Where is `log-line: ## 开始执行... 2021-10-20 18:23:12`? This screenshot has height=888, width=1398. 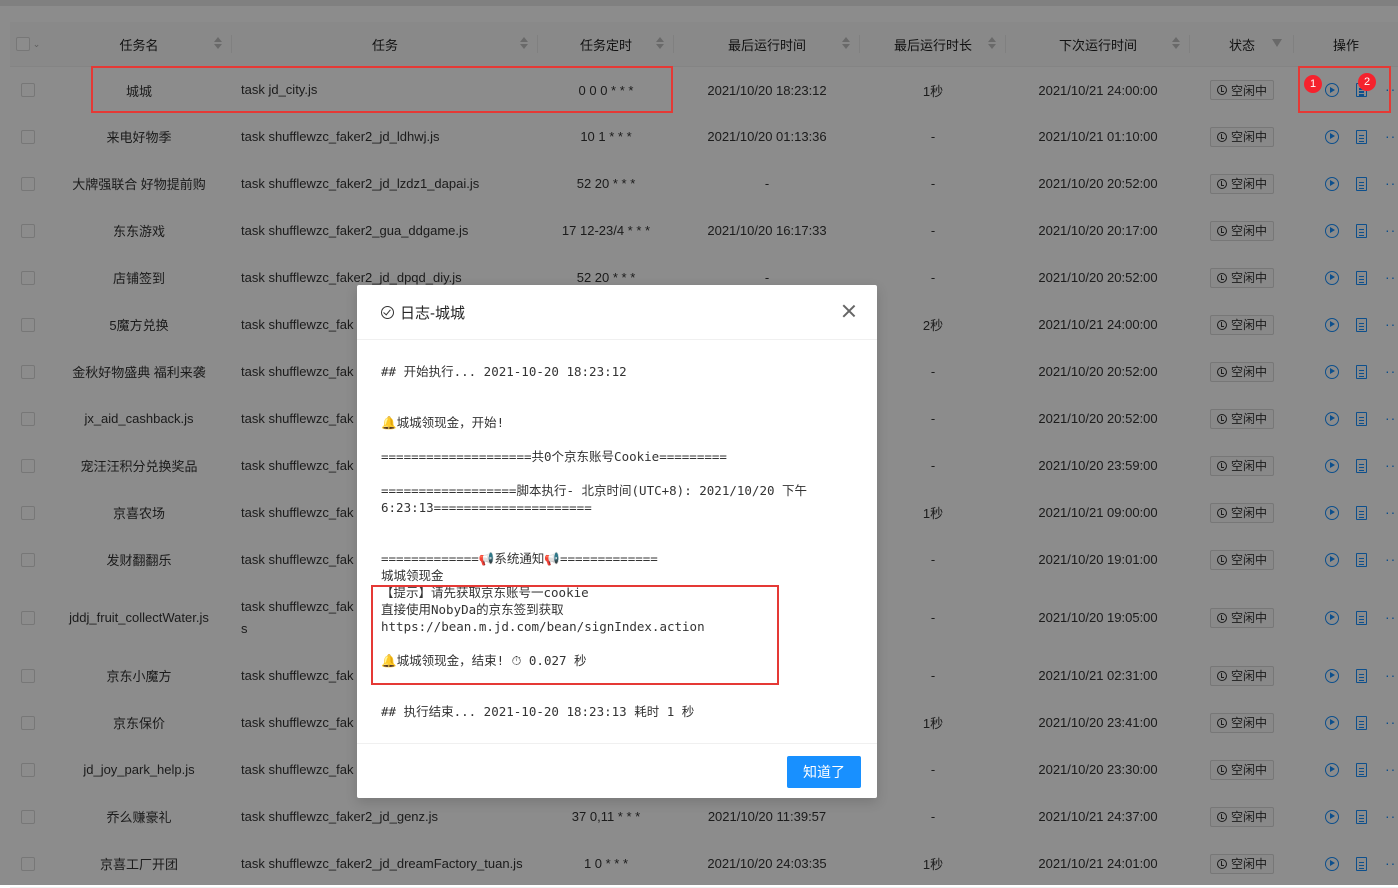 log-line: ## 开始执行... 2021-10-20 18:23:12 is located at coordinates (504, 371).